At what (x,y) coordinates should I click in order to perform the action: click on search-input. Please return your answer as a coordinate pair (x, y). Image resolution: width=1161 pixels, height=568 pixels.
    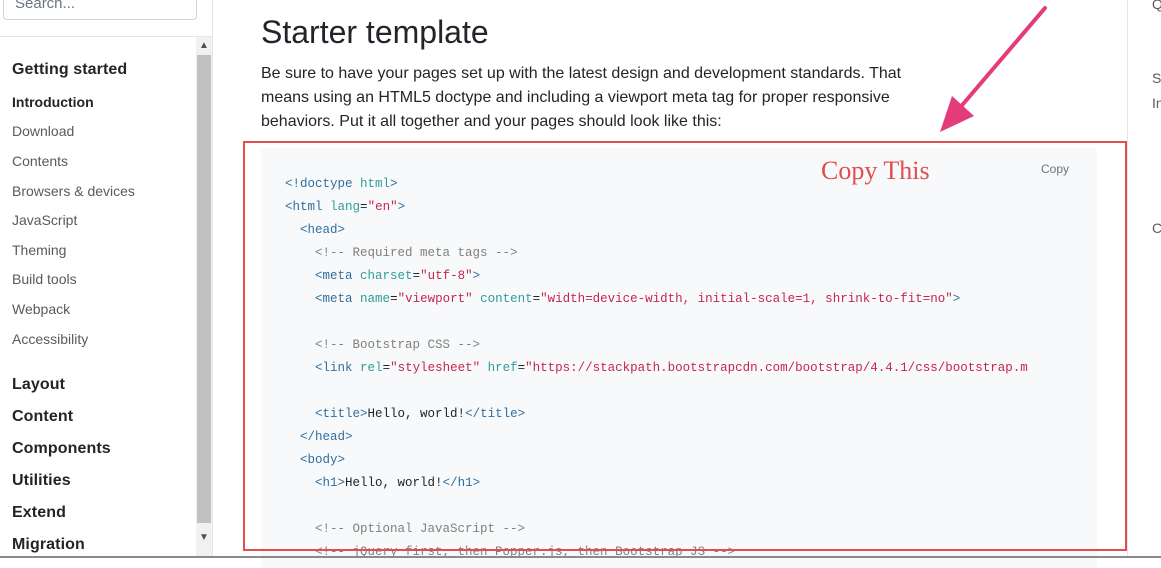
    Looking at the image, I should click on (100, 10).